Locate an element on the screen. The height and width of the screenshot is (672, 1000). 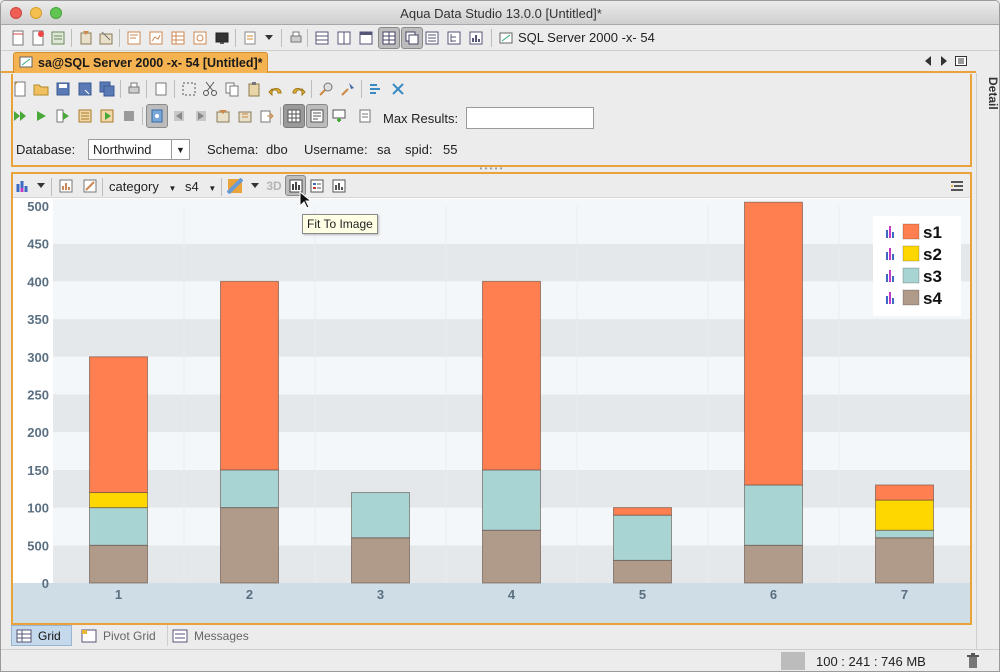
server-tools-icon is located at coordinates (86, 38).